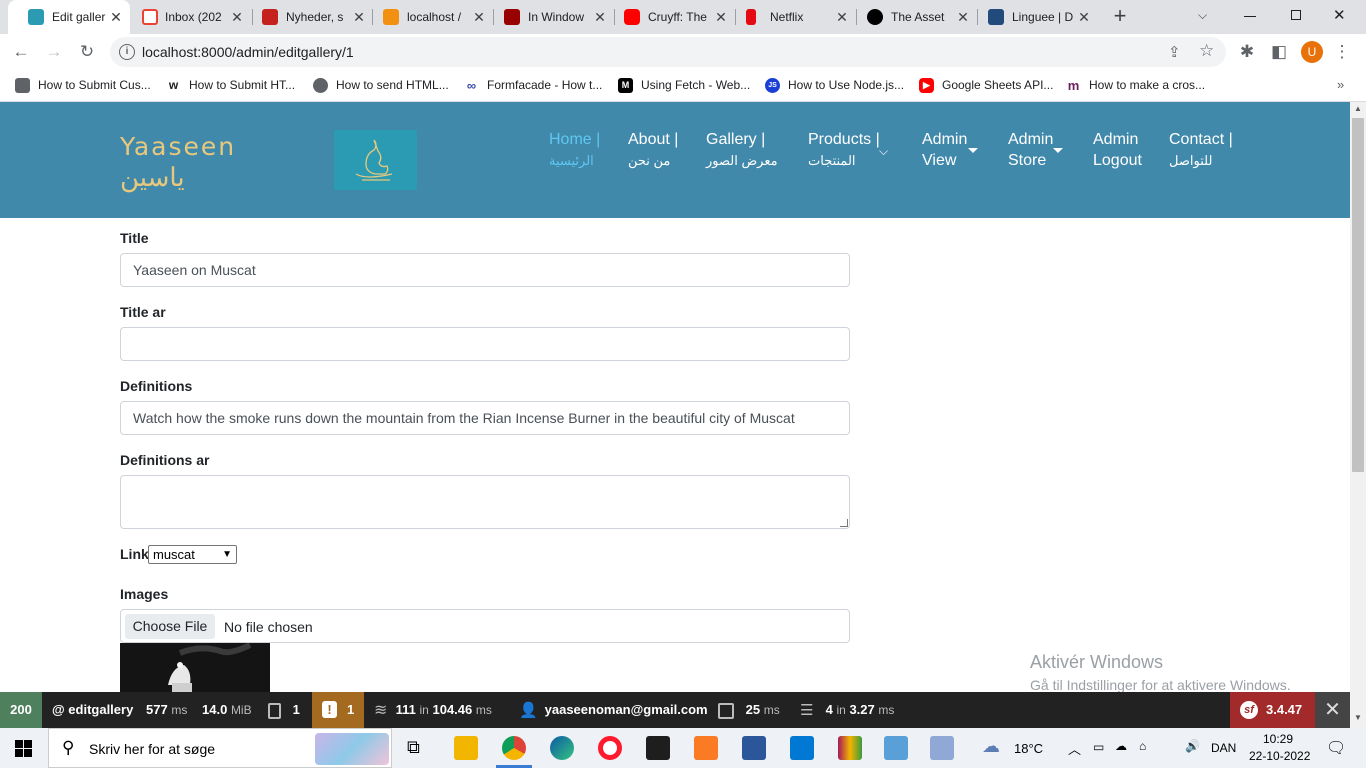  I want to click on choose-file-button: Choose File, so click(170, 626).